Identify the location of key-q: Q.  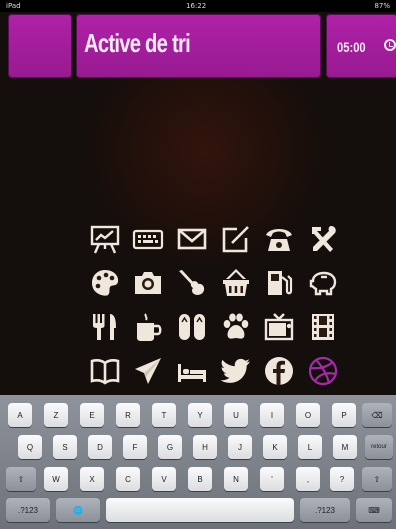
(30, 447).